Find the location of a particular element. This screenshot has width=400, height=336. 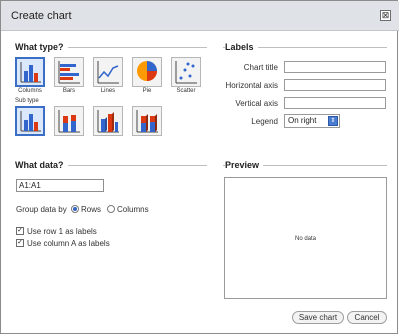

dialog-titlebar: Create chart ⊠ is located at coordinates (200, 16).